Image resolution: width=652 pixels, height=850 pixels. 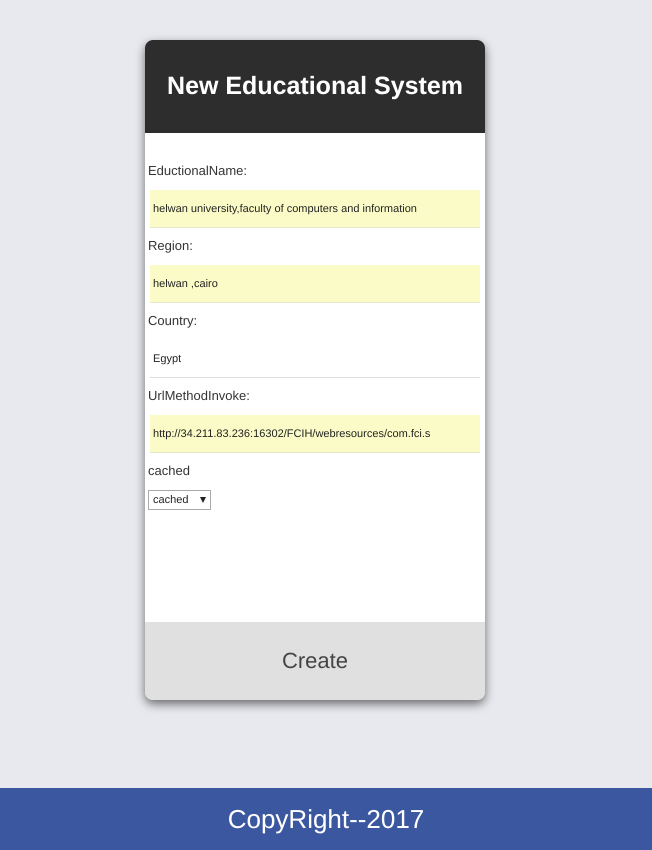 I want to click on cached-dropdown: cached, so click(x=180, y=500).